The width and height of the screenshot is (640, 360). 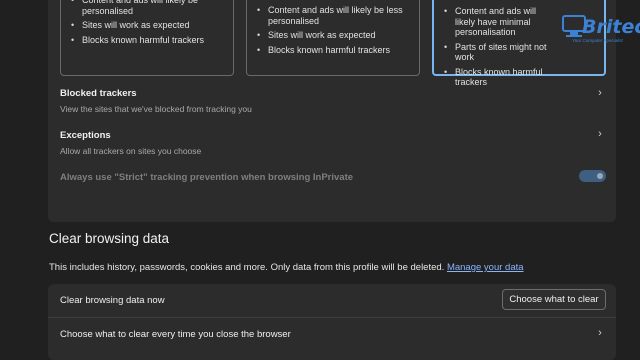 I want to click on manage-your-data-link: Manage your data, so click(x=485, y=267).